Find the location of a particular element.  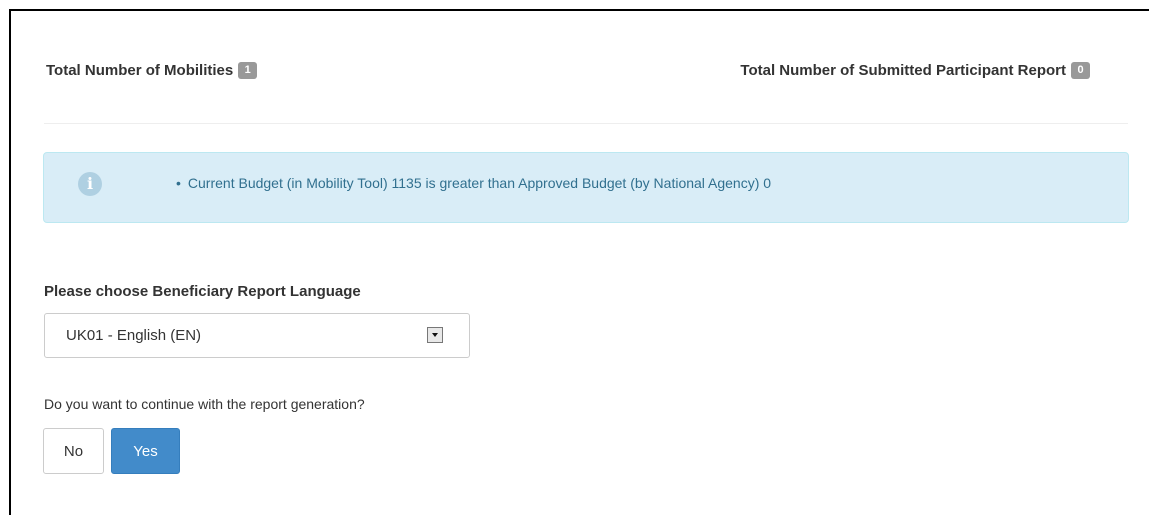

yes-button: Yes is located at coordinates (145, 451).